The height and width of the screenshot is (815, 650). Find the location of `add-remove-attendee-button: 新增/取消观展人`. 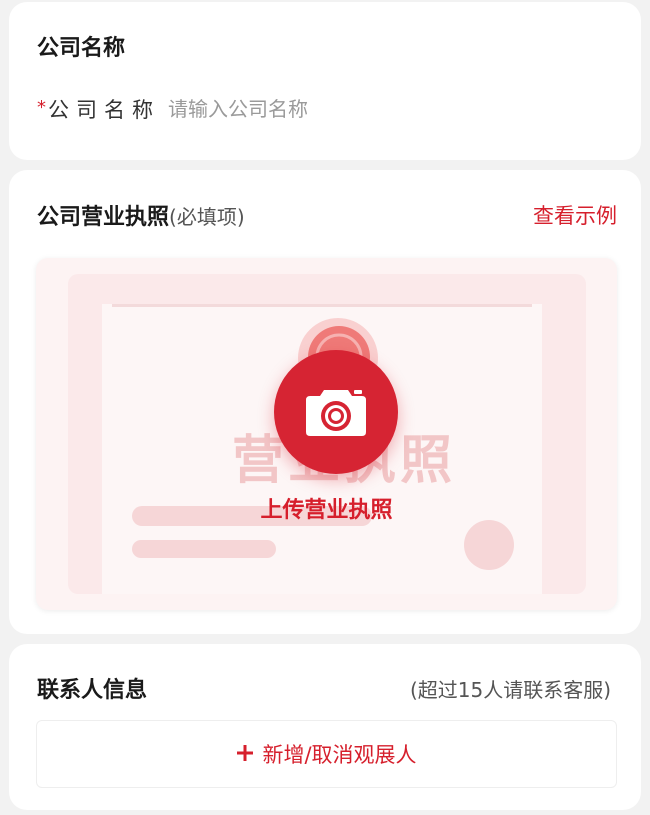

add-remove-attendee-button: 新增/取消观展人 is located at coordinates (326, 754).